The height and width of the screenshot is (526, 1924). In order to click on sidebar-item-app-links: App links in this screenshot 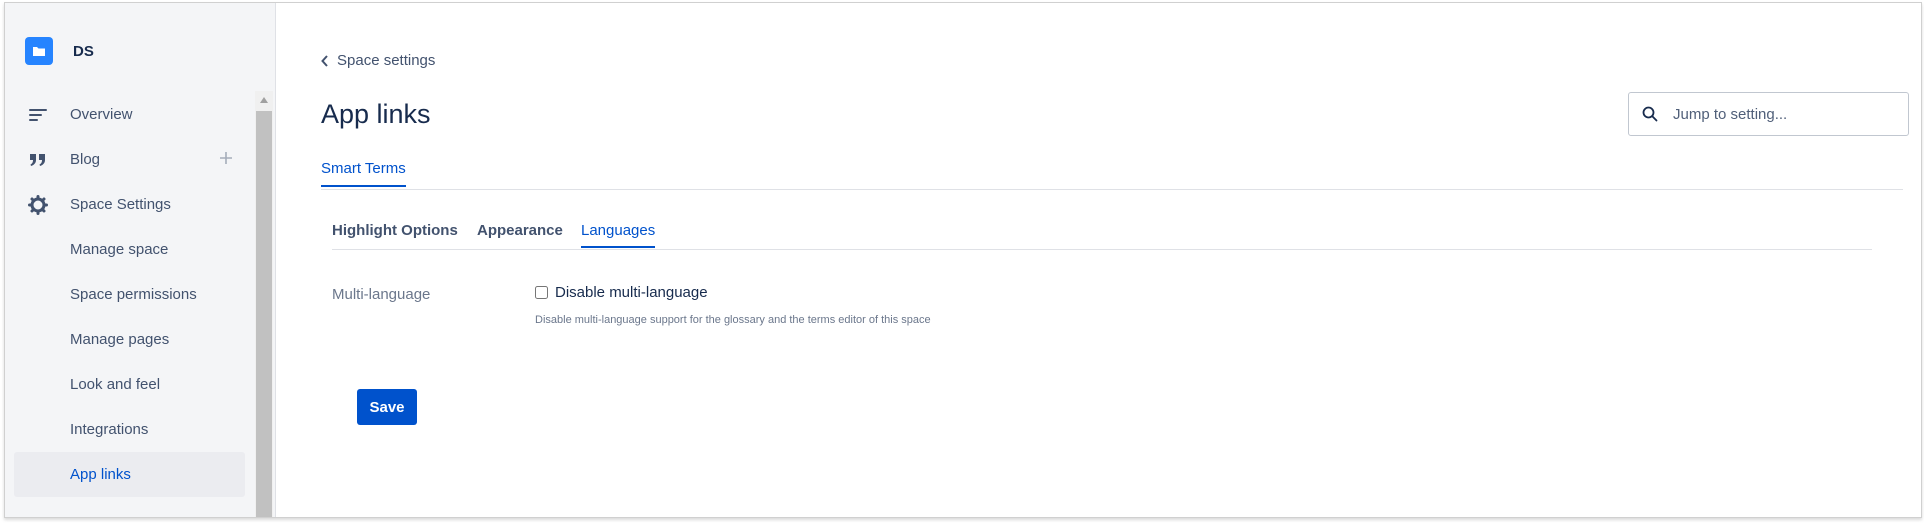, I will do `click(129, 474)`.